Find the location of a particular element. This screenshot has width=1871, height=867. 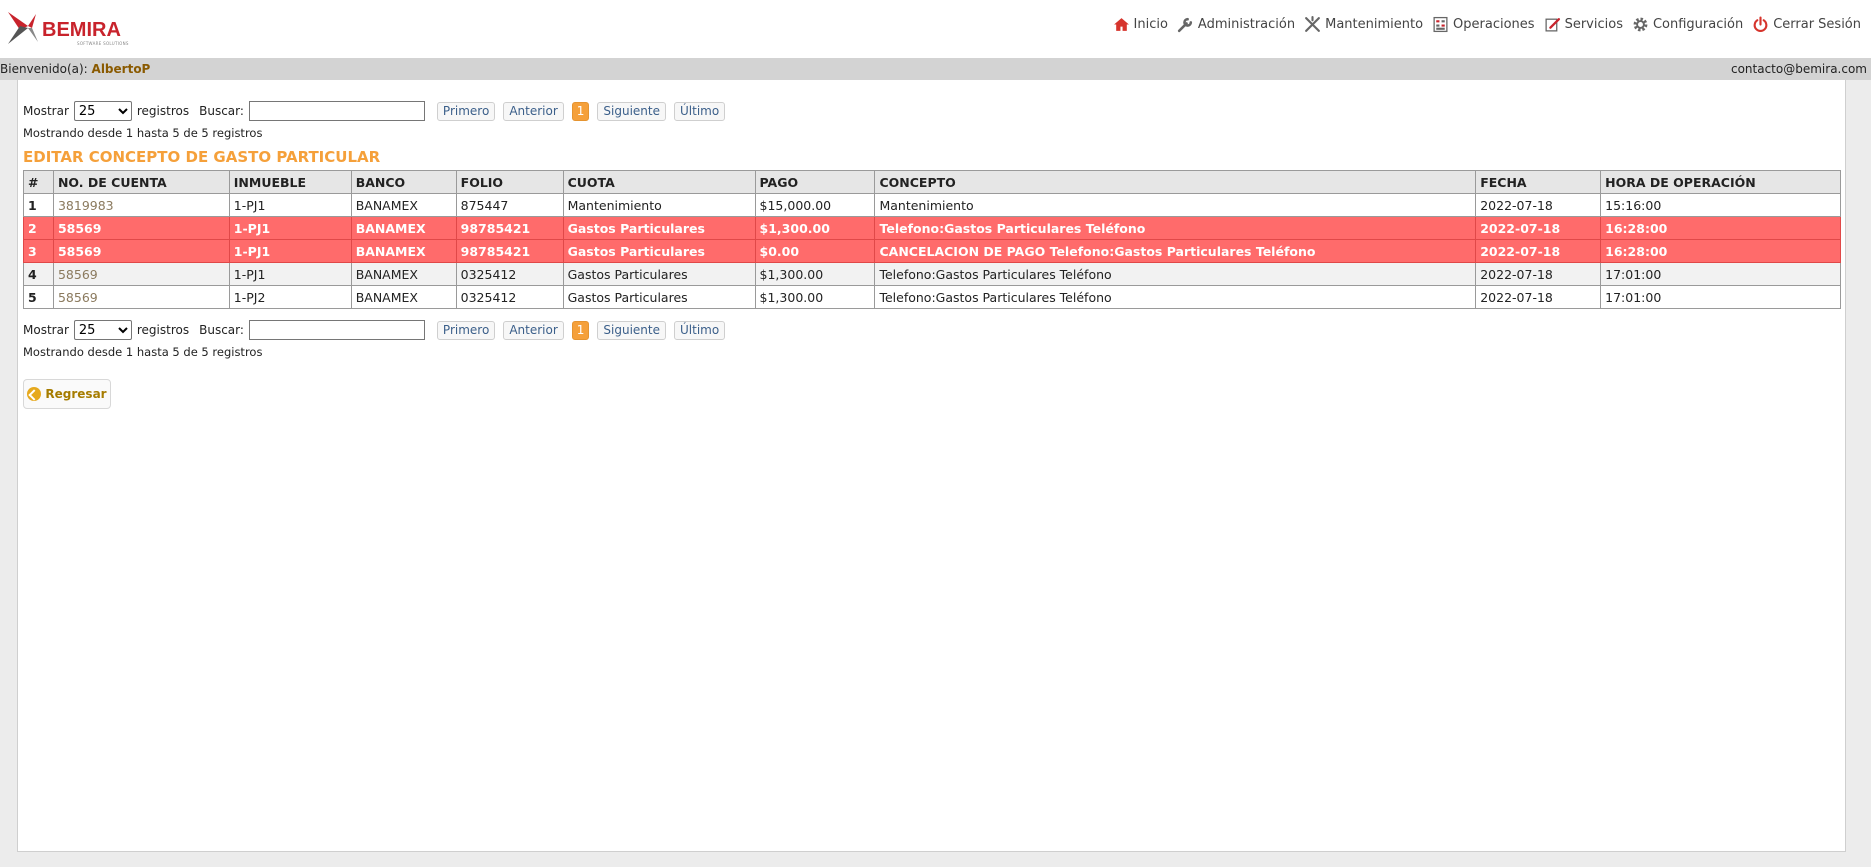

back-button-label: Regresar is located at coordinates (76, 394).